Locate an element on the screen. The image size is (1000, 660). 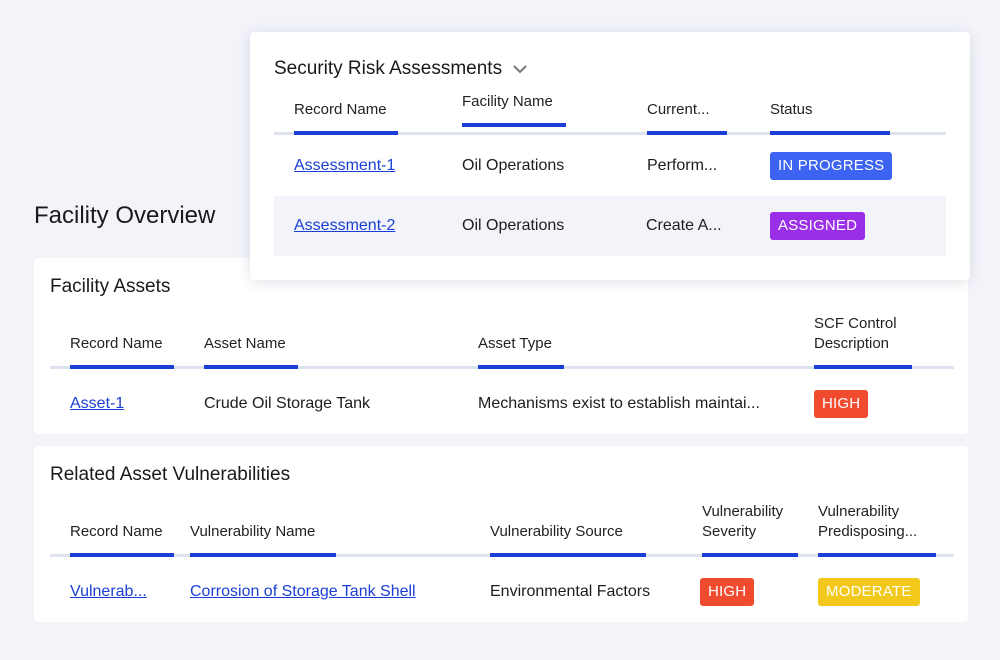
popup-title-text: Security Risk Assessments is located at coordinates (388, 69).